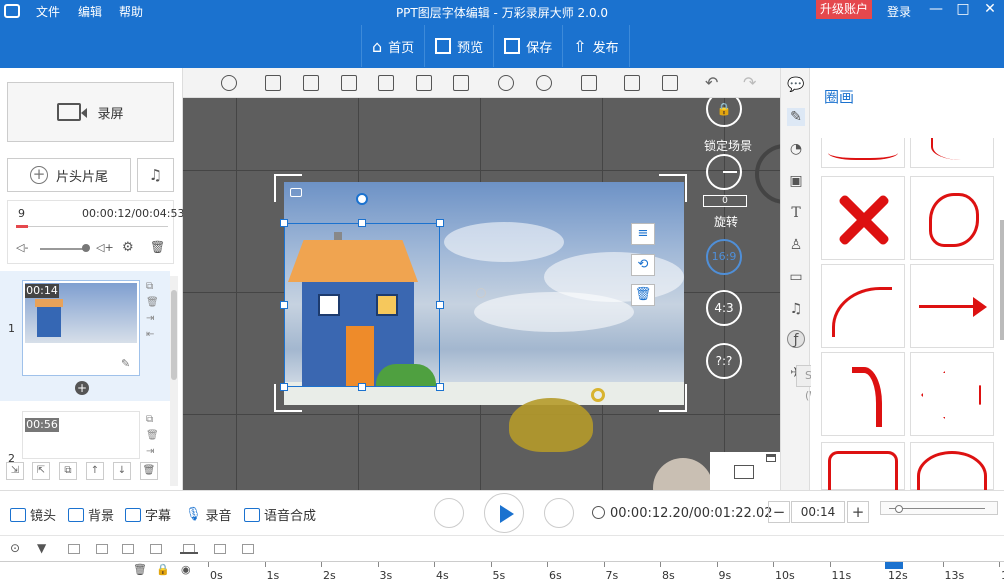 The height and width of the screenshot is (582, 1004). I want to click on play-button, so click(504, 513).